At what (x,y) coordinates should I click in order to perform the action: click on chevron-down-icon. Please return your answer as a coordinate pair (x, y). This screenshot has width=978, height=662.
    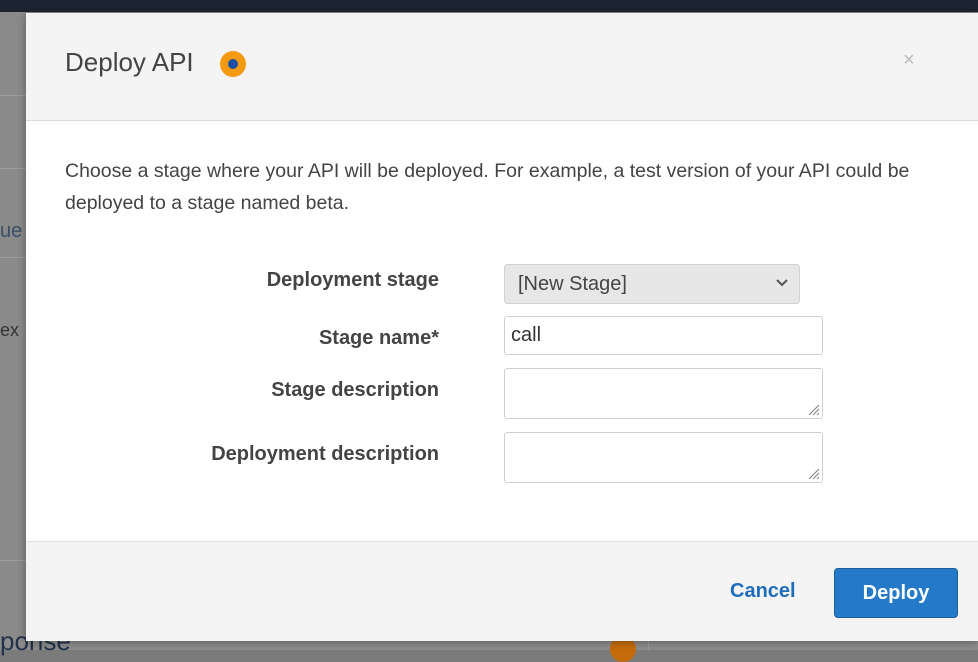
    Looking at the image, I should click on (782, 283).